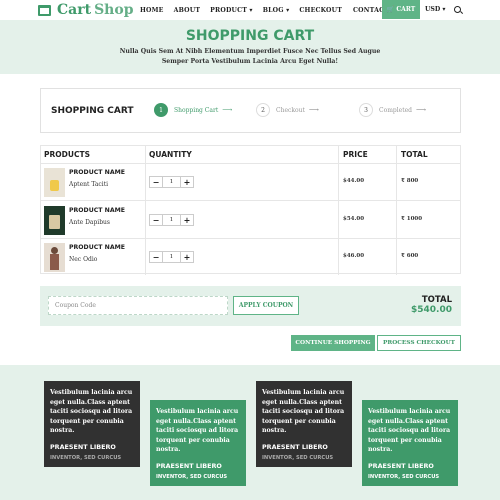 The height and width of the screenshot is (500, 500). What do you see at coordinates (187, 10) in the screenshot?
I see `nav-about: ABOUT` at bounding box center [187, 10].